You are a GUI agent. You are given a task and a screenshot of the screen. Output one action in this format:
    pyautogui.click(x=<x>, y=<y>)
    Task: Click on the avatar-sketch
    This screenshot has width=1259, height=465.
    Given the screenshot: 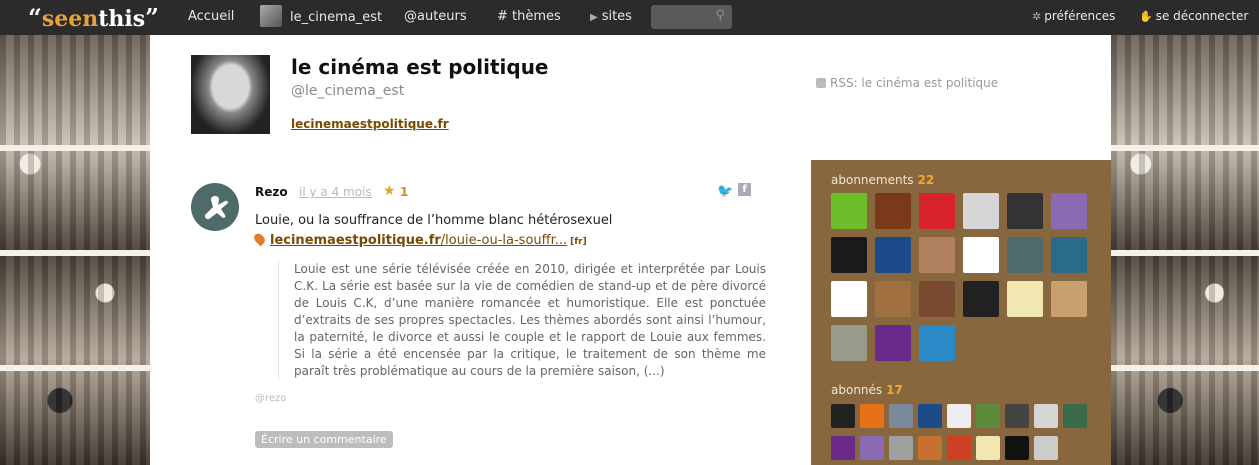 What is the action you would take?
    pyautogui.click(x=1025, y=299)
    